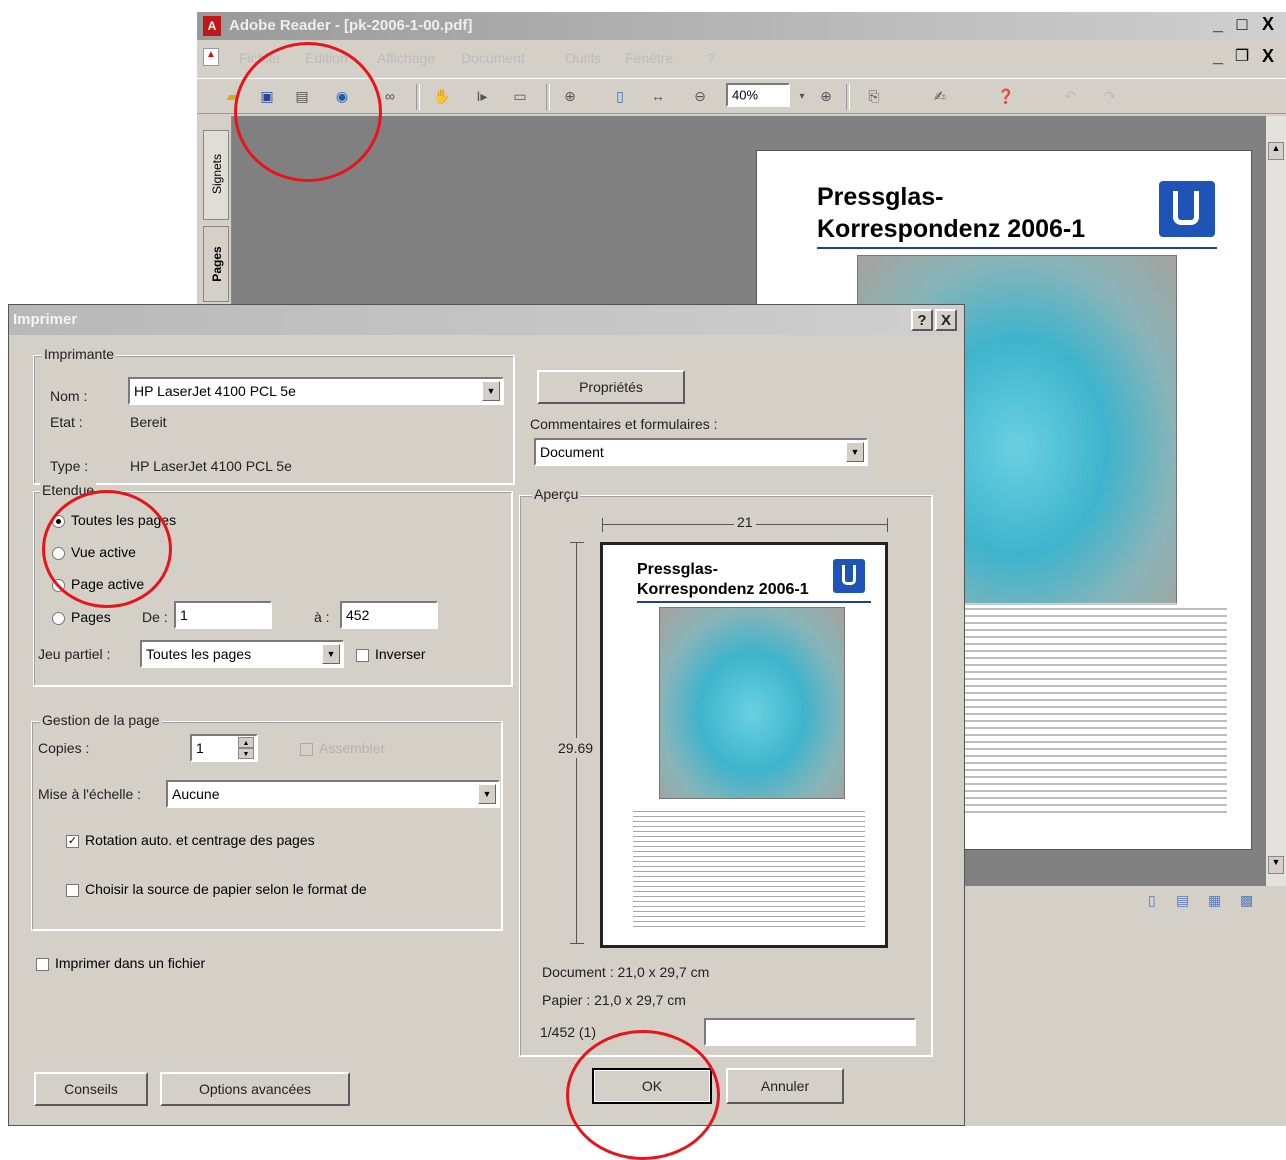 This screenshot has width=1286, height=1160. I want to click on preview-page: Pressglas- Korrespondenz 2006-1, so click(744, 745).